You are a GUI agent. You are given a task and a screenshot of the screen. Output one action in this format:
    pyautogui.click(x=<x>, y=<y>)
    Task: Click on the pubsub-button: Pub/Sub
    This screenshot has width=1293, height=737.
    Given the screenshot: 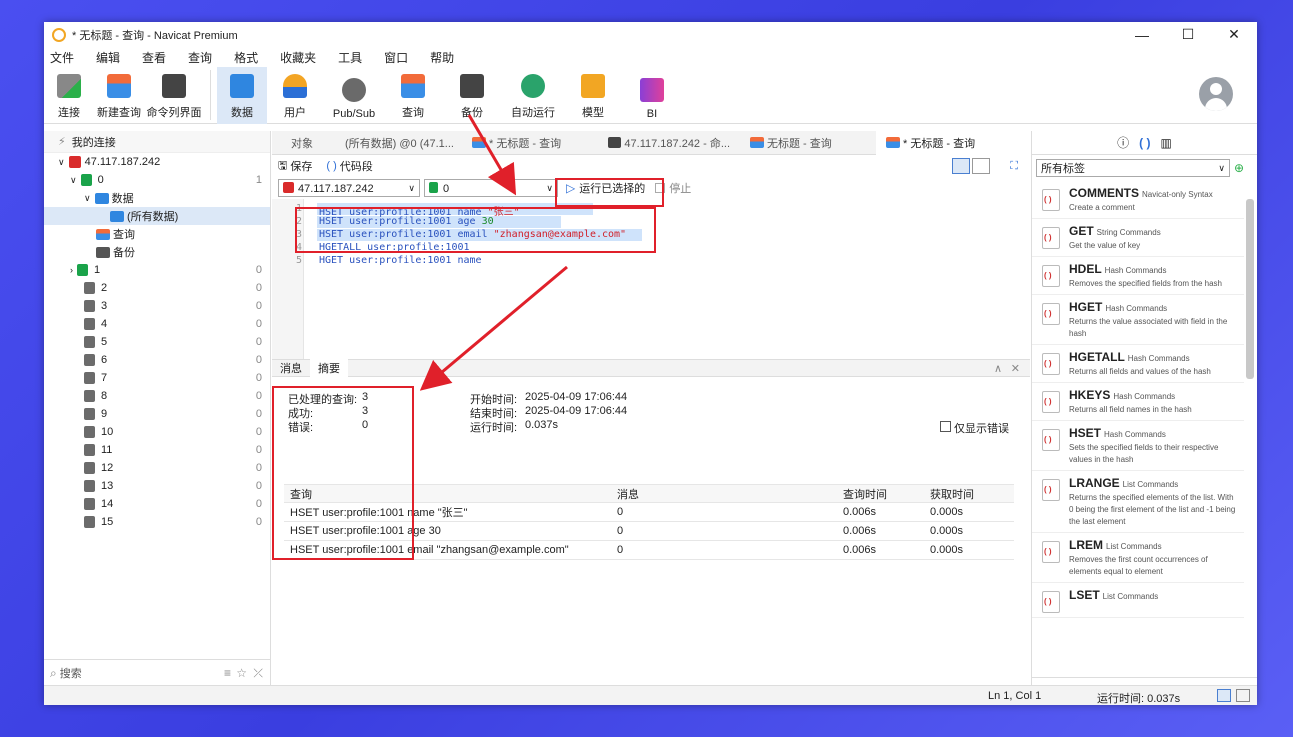 What is the action you would take?
    pyautogui.click(x=354, y=95)
    